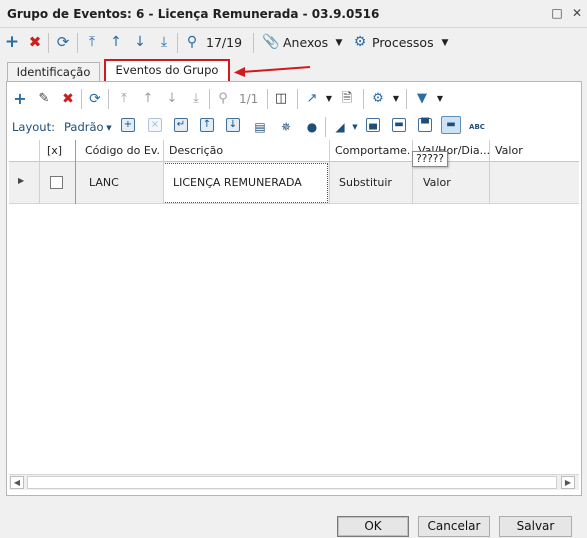 The height and width of the screenshot is (538, 587). Describe the element at coordinates (430, 159) in the screenshot. I see `header-tooltip: ?????` at that location.